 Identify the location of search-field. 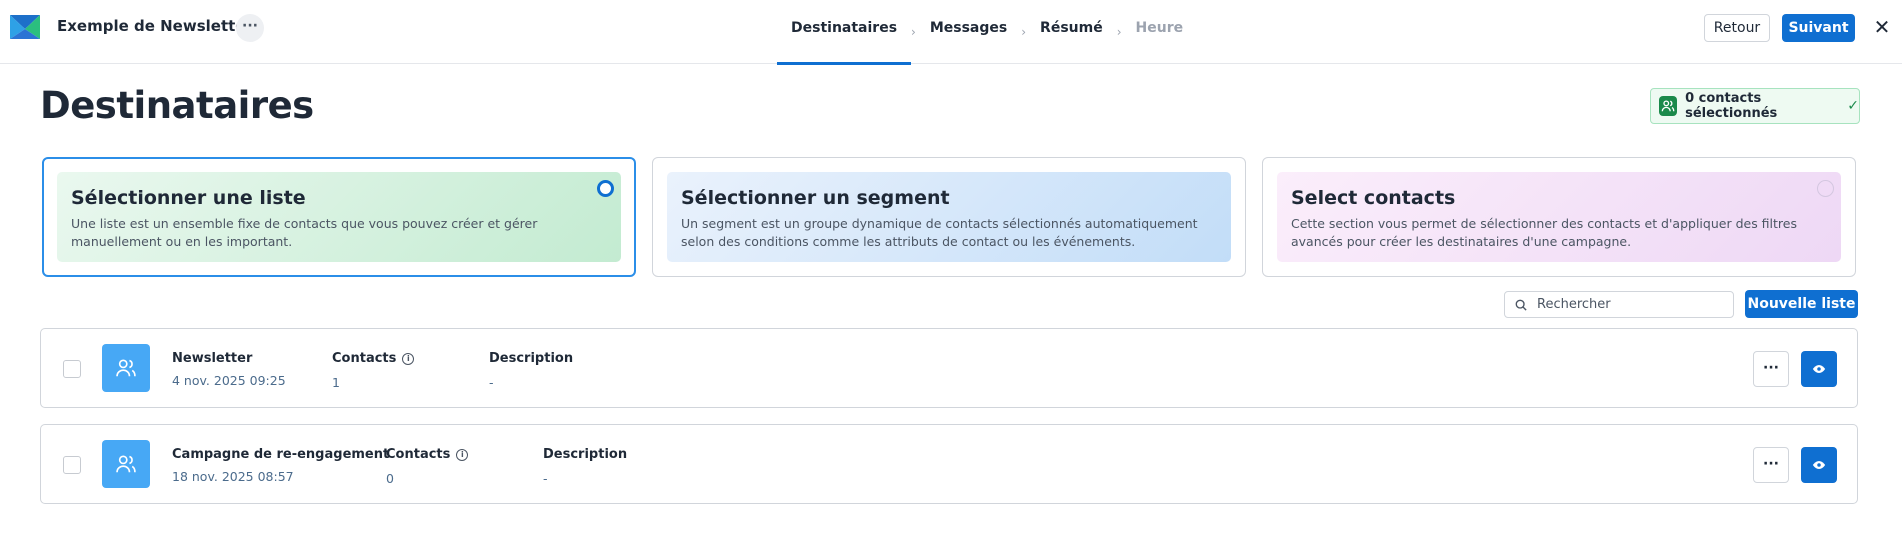
(1619, 304).